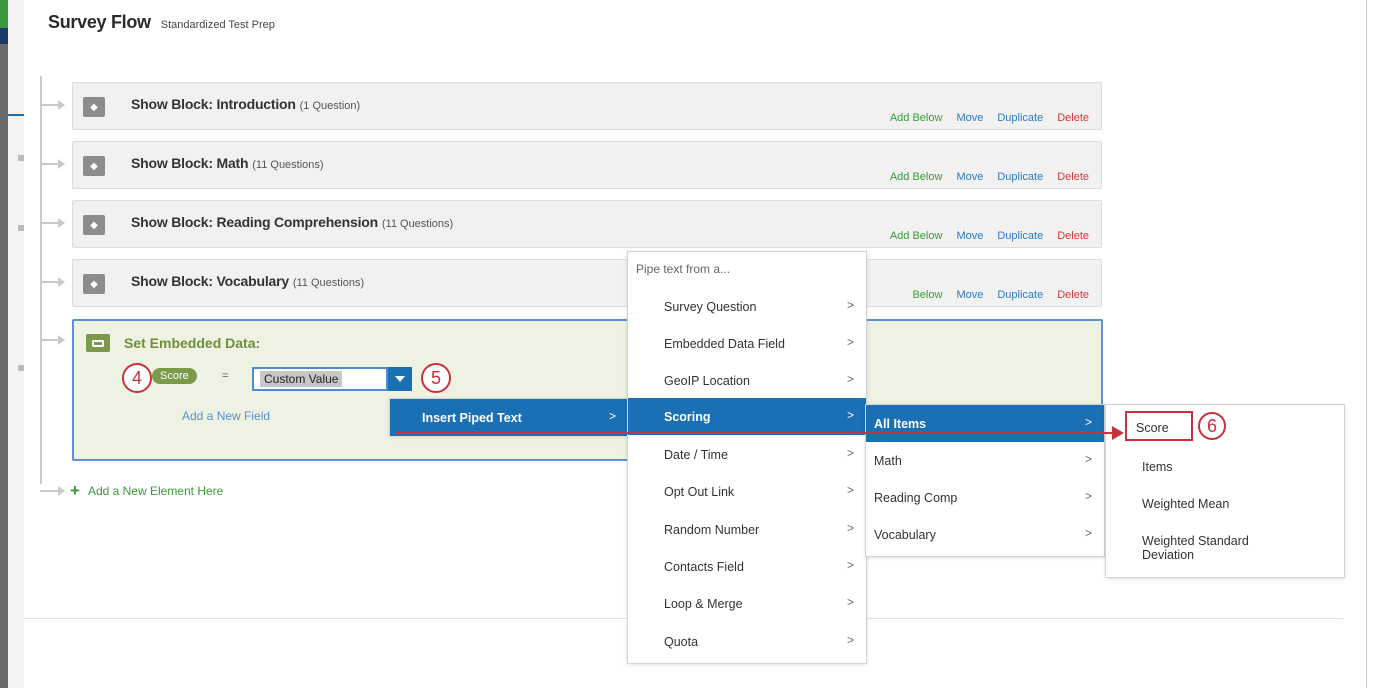  Describe the element at coordinates (747, 566) in the screenshot. I see `menu-item-contacts-field: Contacts Field >` at that location.